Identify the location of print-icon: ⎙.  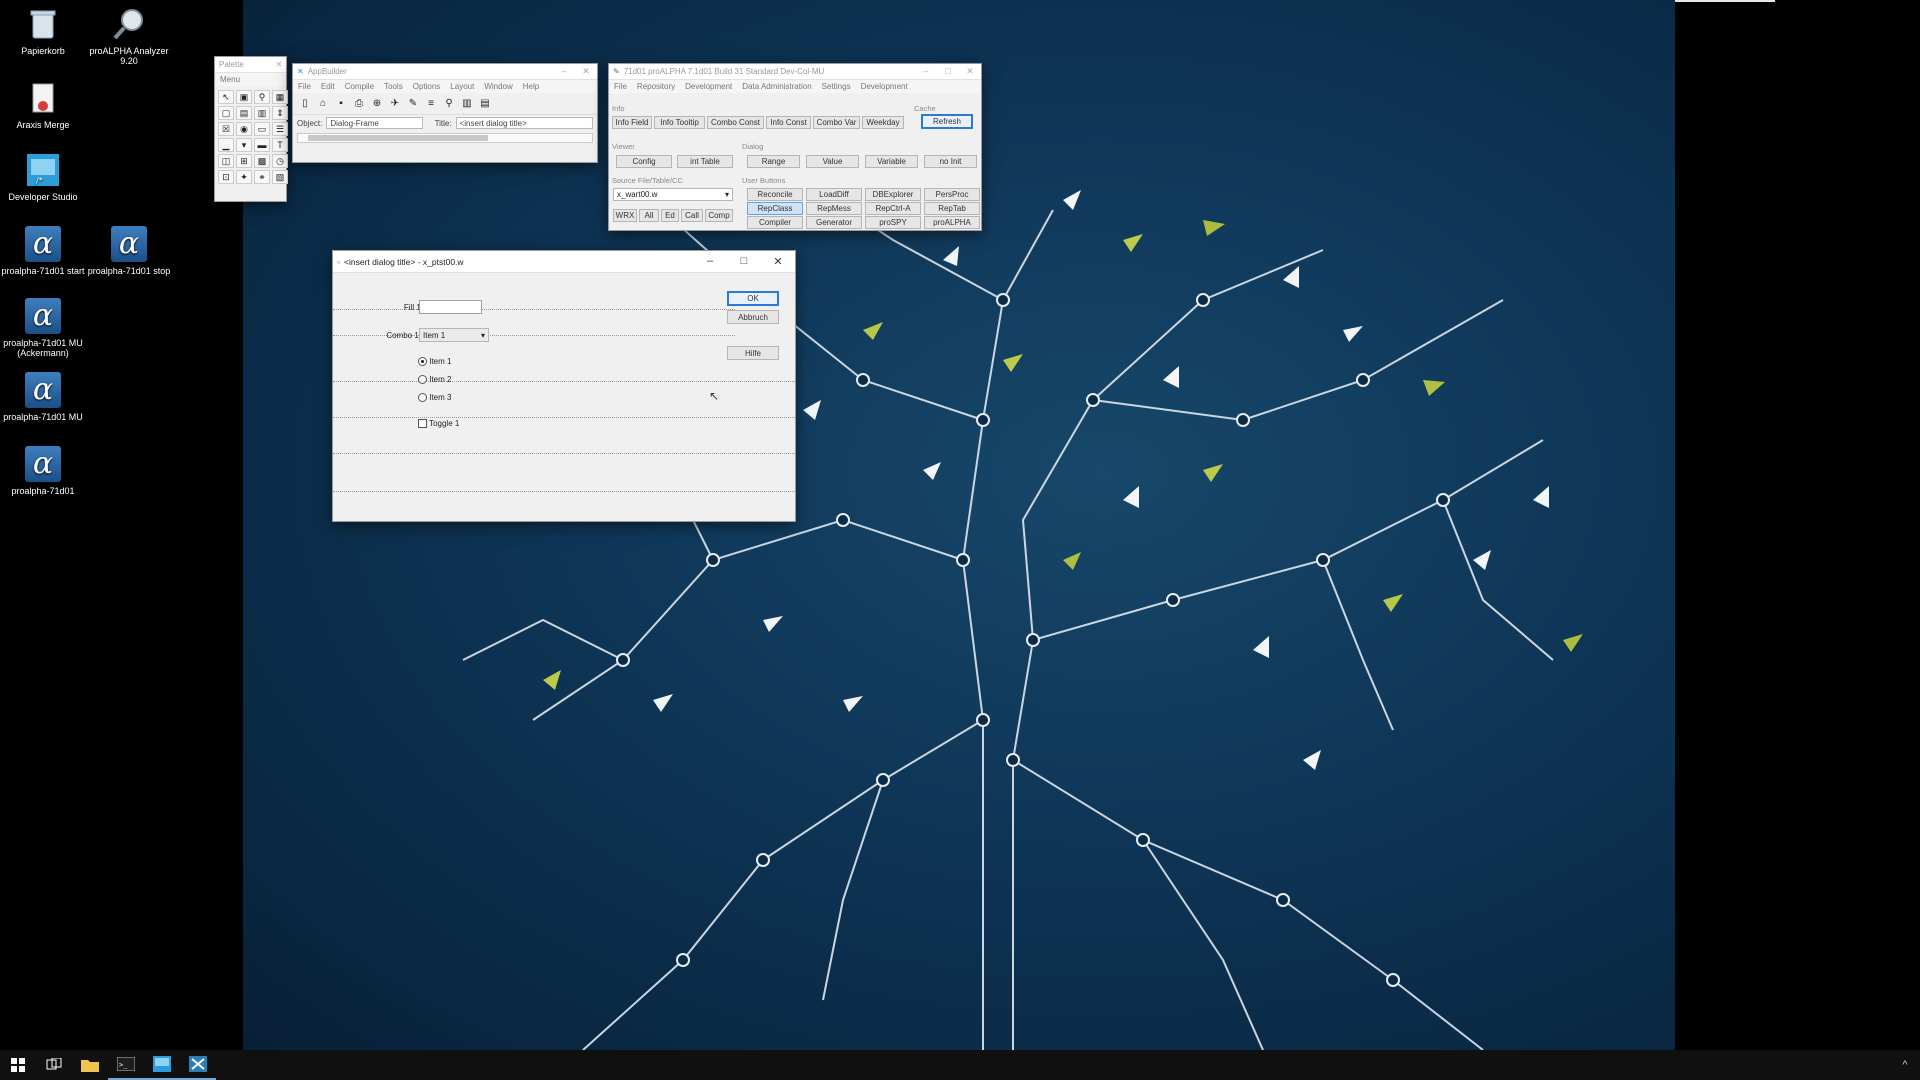
(359, 103).